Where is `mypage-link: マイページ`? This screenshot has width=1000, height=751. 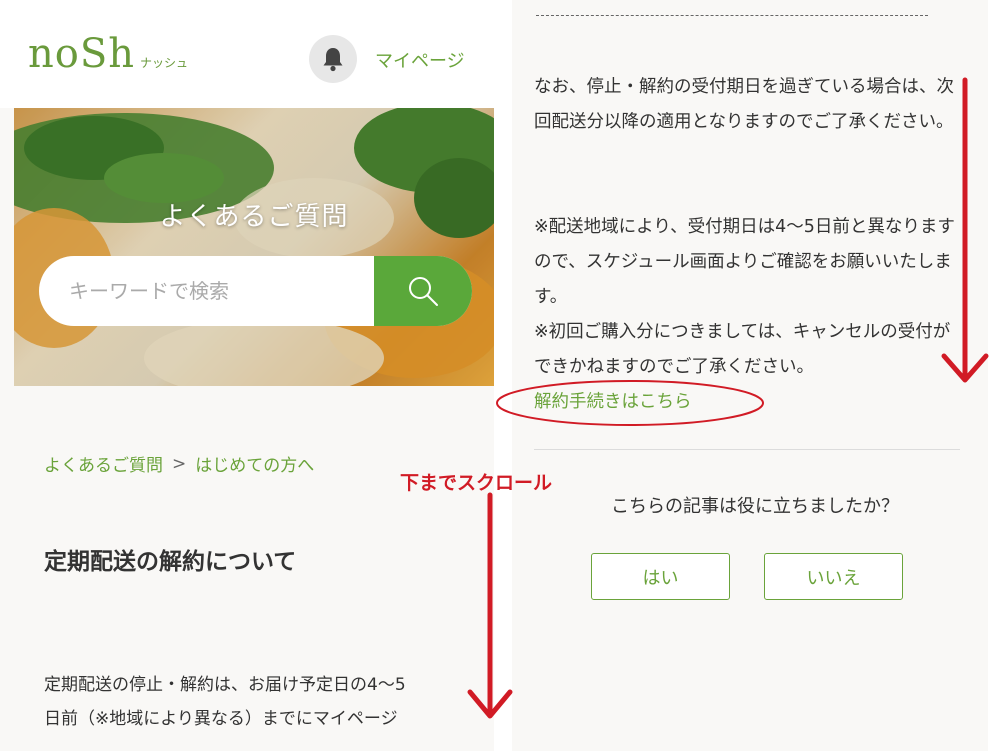
mypage-link: マイページ is located at coordinates (420, 60).